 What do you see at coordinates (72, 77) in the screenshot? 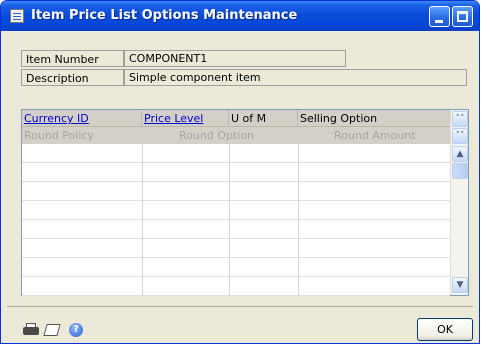
I see `description-label: Description` at bounding box center [72, 77].